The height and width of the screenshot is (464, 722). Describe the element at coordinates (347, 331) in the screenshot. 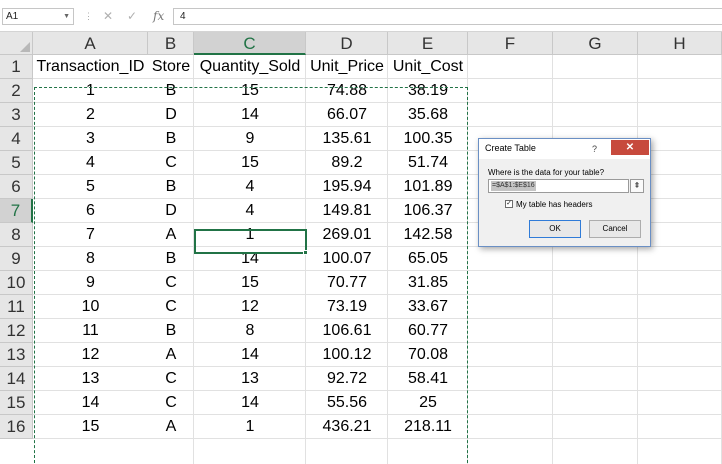

I see `cell-d12: 106.61` at that location.